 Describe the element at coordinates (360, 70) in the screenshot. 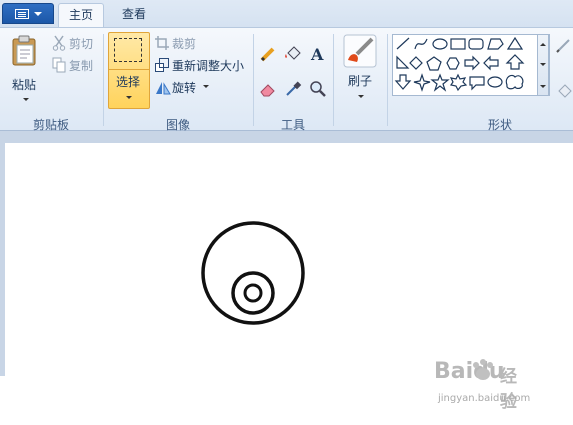

I see `brushes-button: 刷子` at that location.